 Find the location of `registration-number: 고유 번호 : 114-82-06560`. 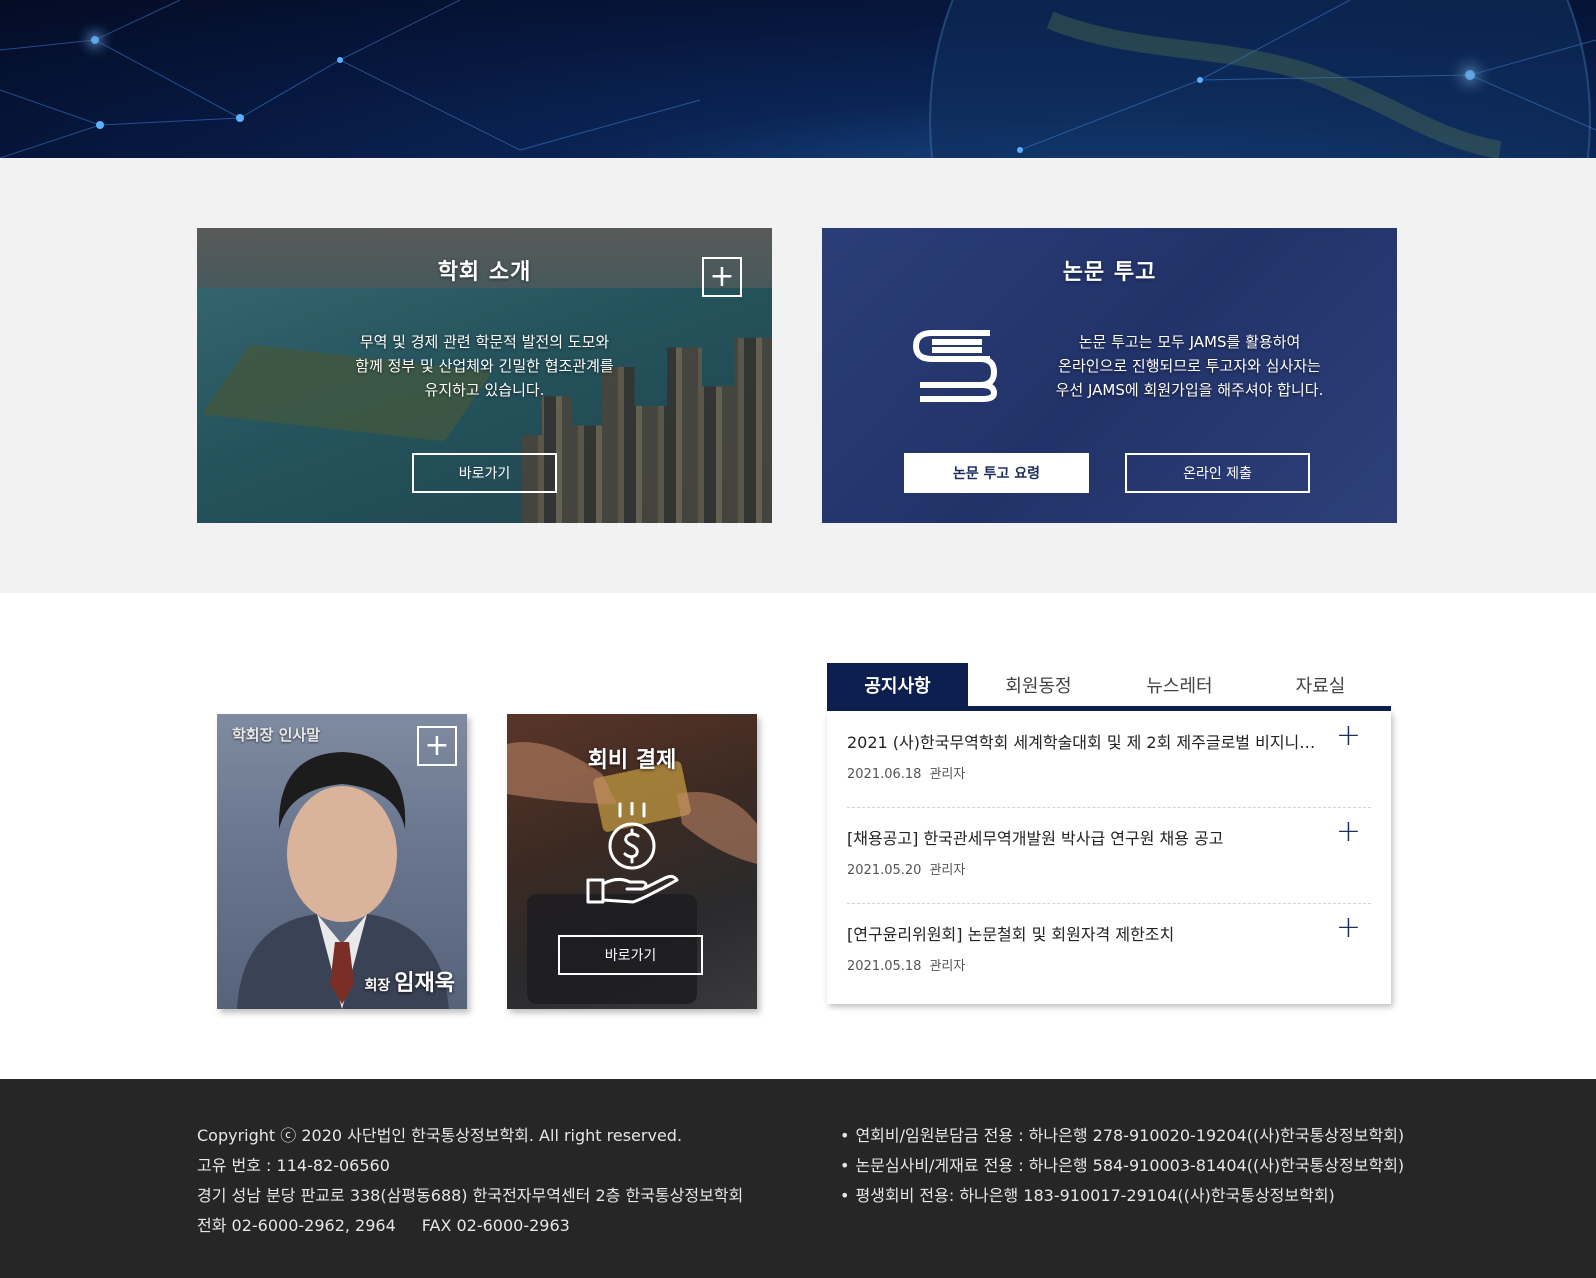

registration-number: 고유 번호 : 114-82-06560 is located at coordinates (293, 1165).